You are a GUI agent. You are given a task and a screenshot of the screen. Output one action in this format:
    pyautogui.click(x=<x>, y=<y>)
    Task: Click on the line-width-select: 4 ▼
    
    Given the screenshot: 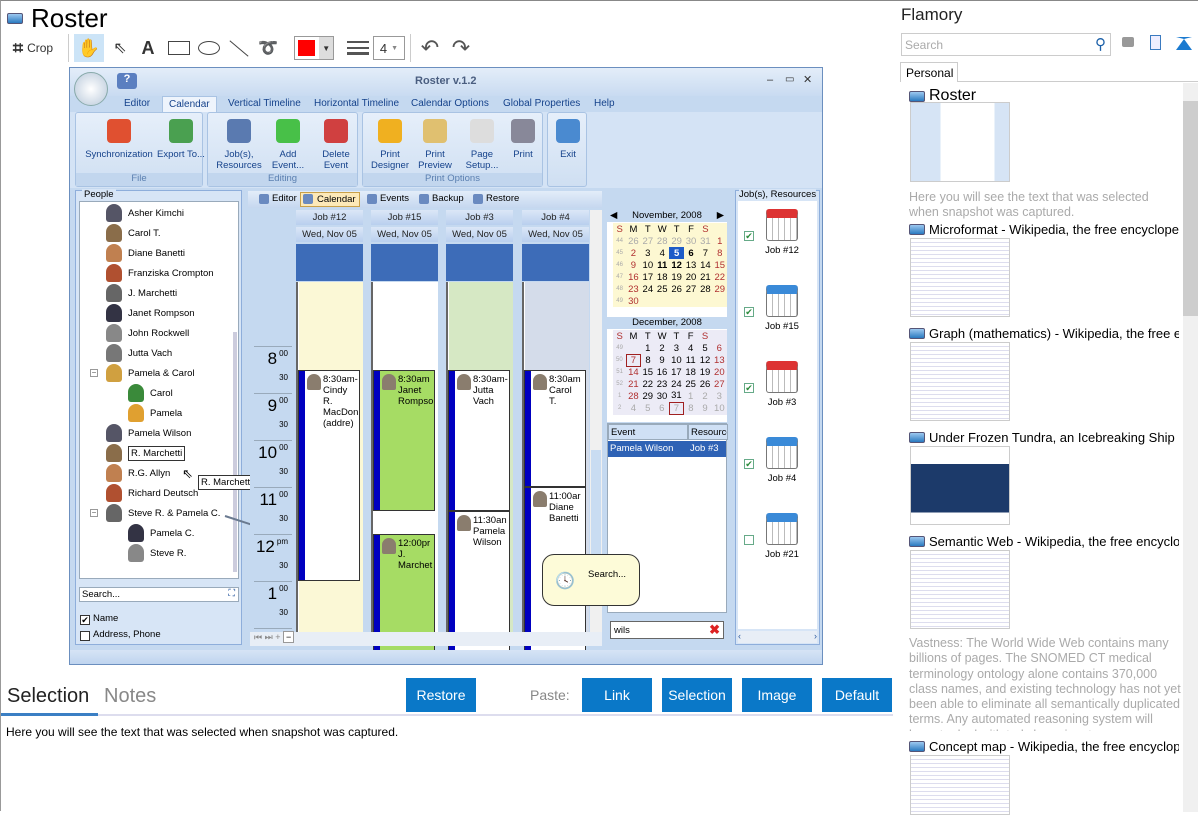 What is the action you would take?
    pyautogui.click(x=389, y=48)
    